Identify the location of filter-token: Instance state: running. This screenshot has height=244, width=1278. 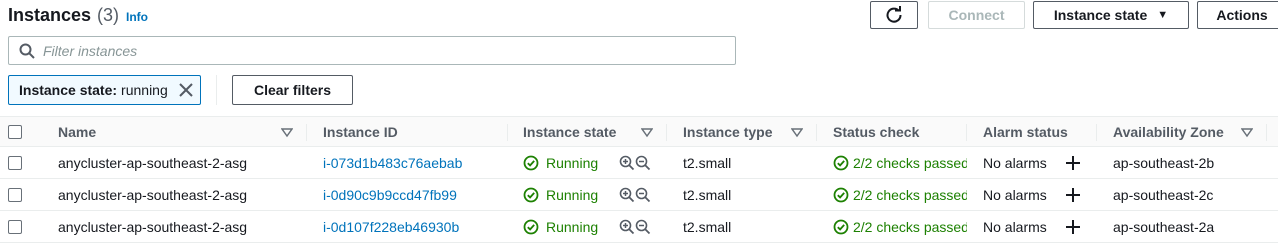
(104, 90).